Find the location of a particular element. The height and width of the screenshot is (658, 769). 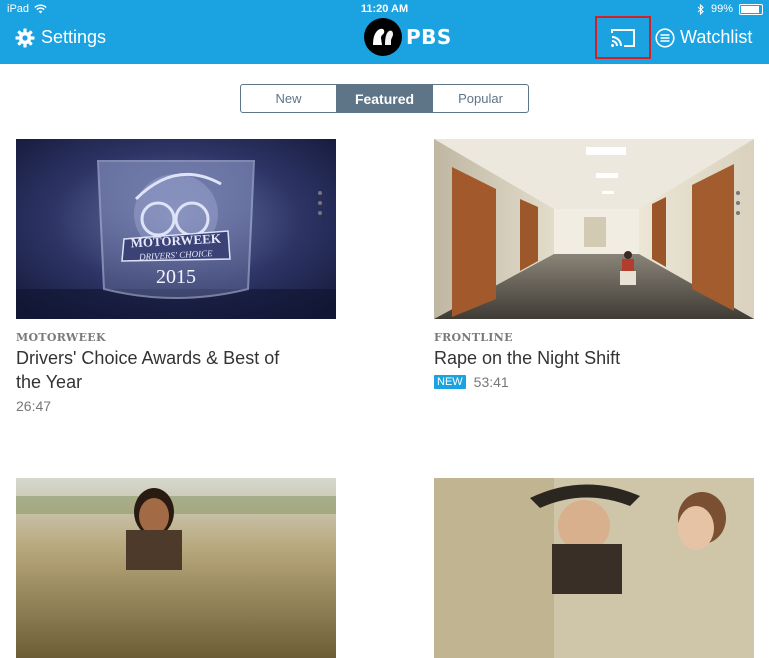

video-meta: NEW 53:41 is located at coordinates (594, 382).